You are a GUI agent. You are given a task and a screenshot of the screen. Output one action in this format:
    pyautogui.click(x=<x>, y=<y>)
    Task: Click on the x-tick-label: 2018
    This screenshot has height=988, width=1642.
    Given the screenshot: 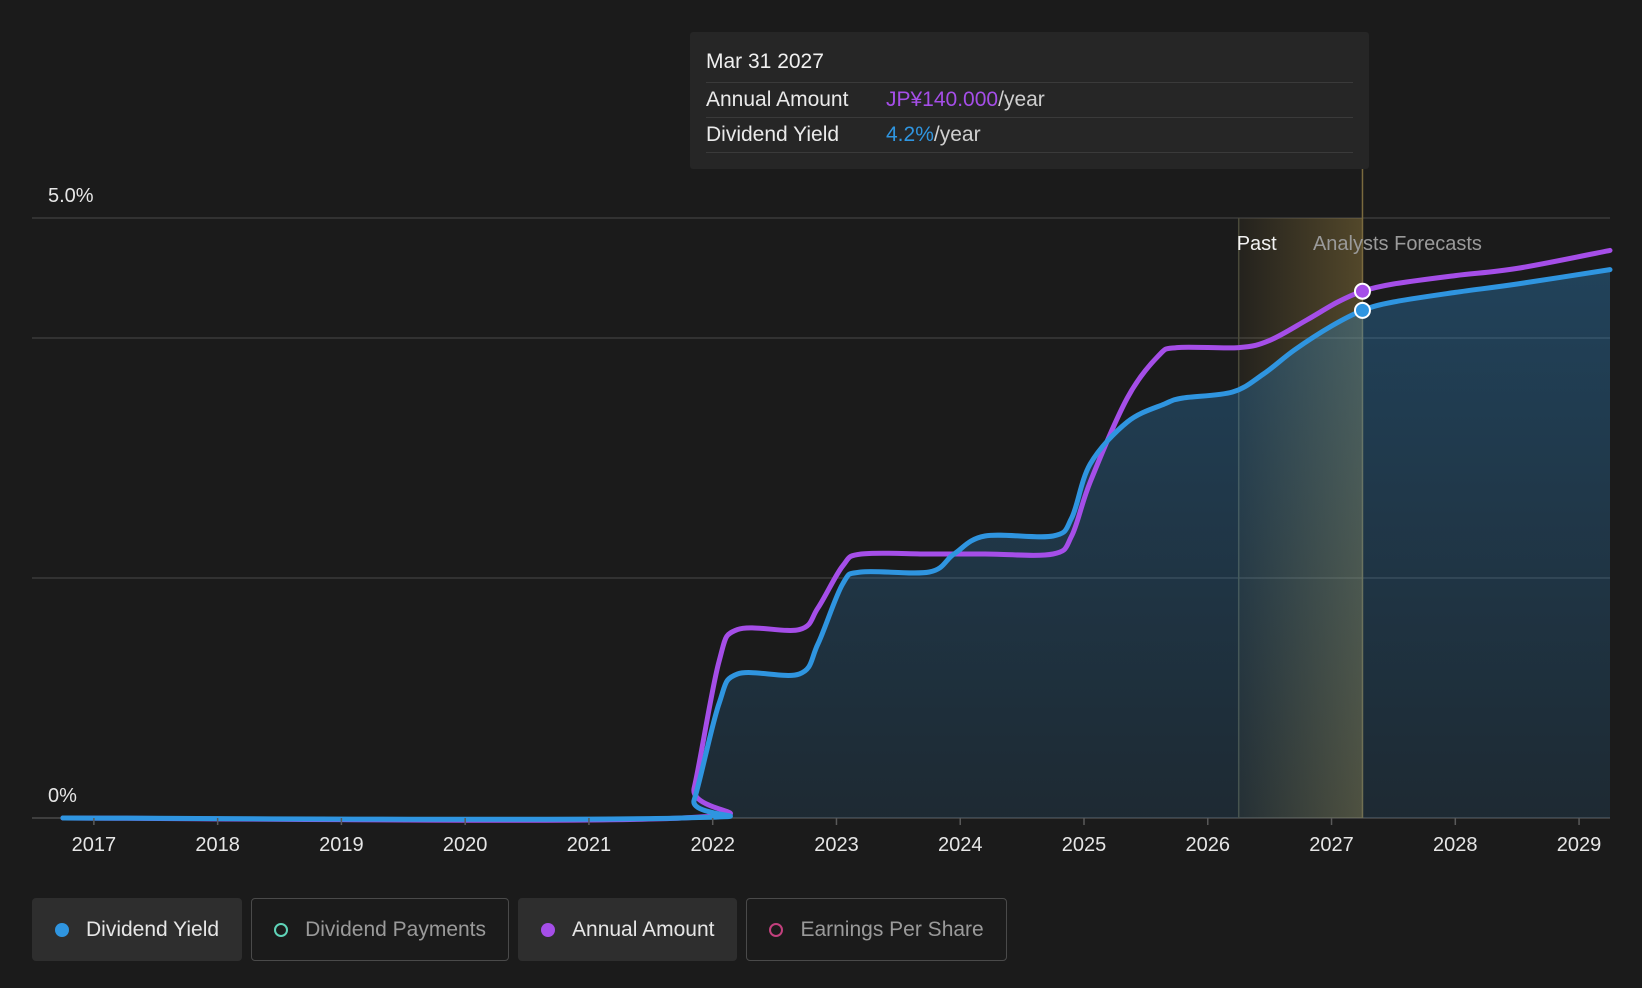 What is the action you would take?
    pyautogui.click(x=217, y=845)
    